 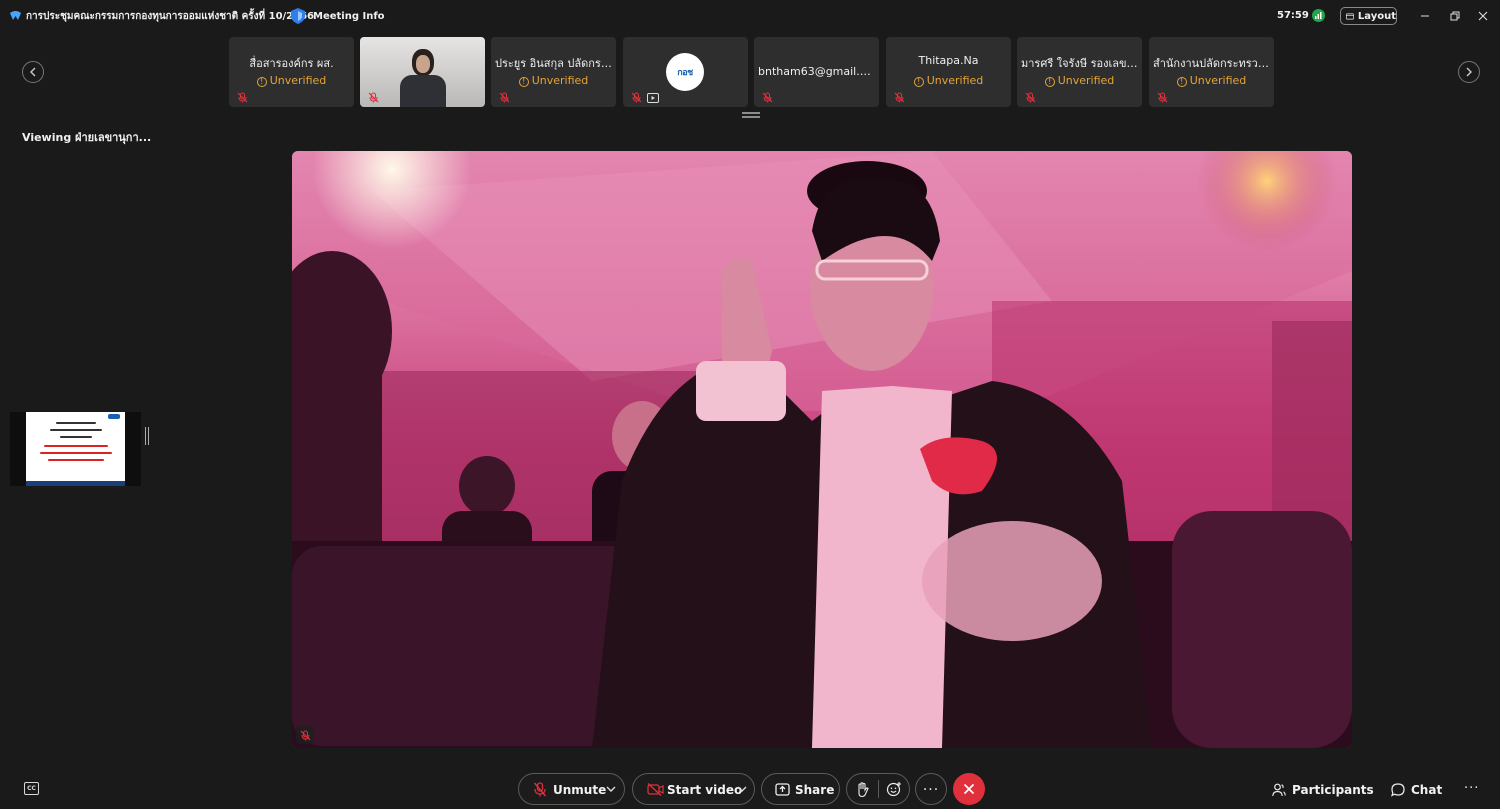 I want to click on divider, so click(x=878, y=789).